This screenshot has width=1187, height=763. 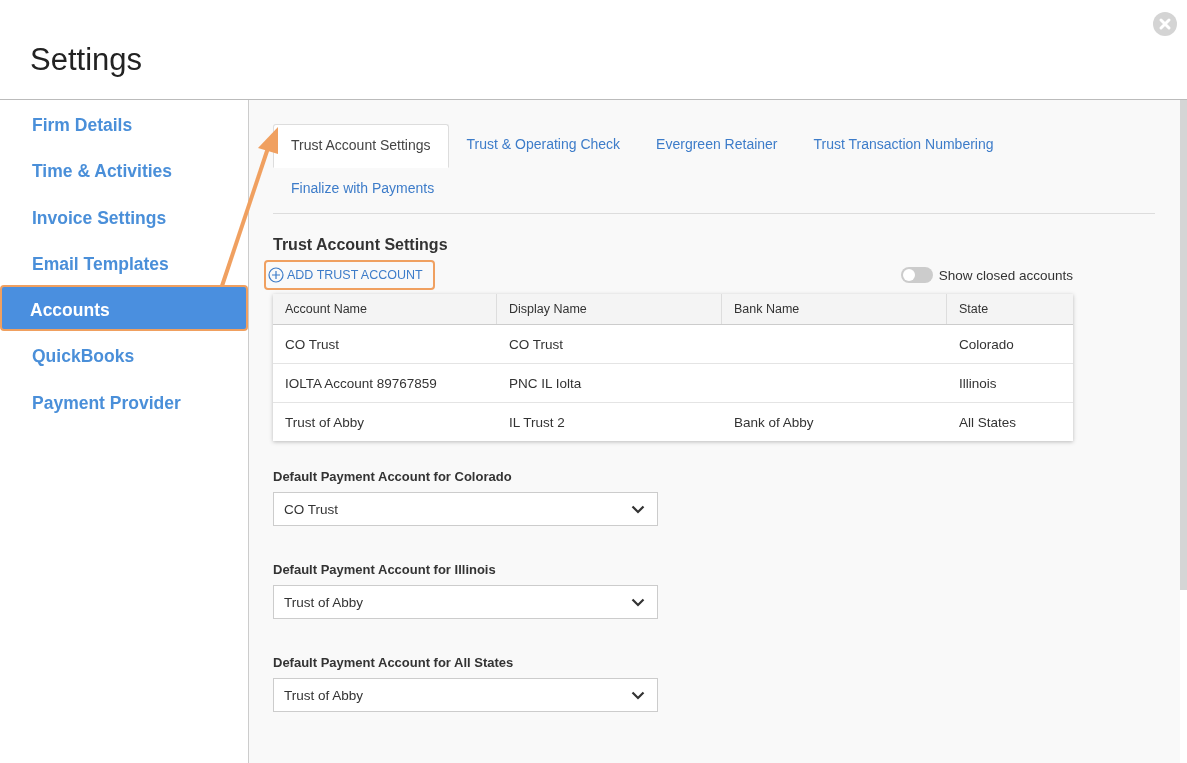 I want to click on sidebar-item: Time & Activities, so click(x=124, y=169).